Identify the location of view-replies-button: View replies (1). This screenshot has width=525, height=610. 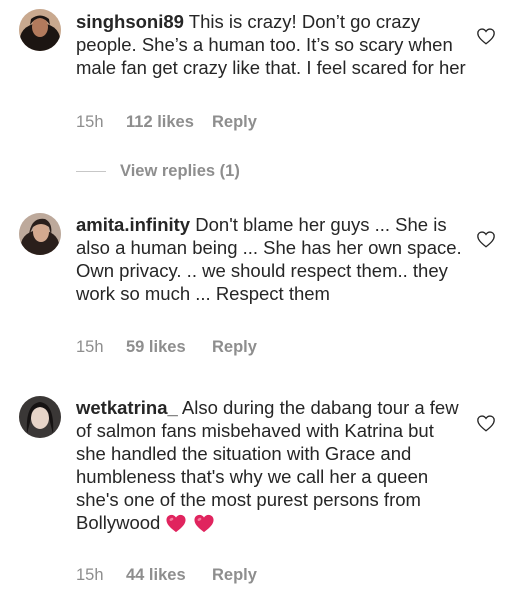
(158, 171).